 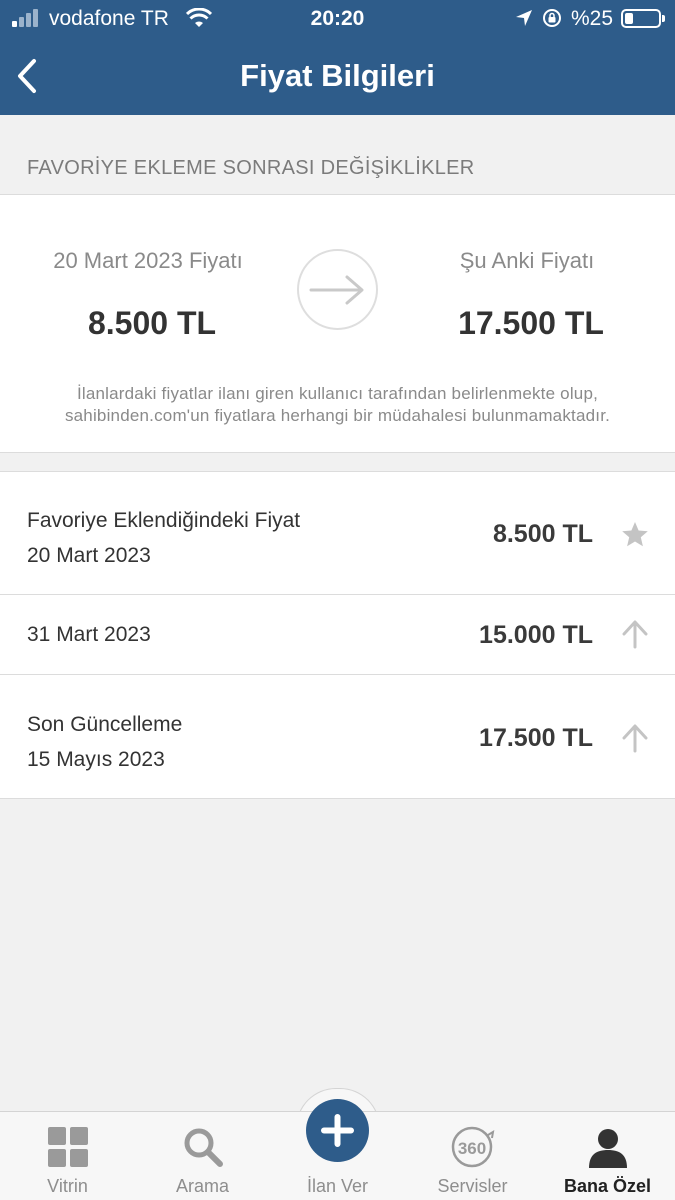 I want to click on grid-icon, so click(x=68, y=1147).